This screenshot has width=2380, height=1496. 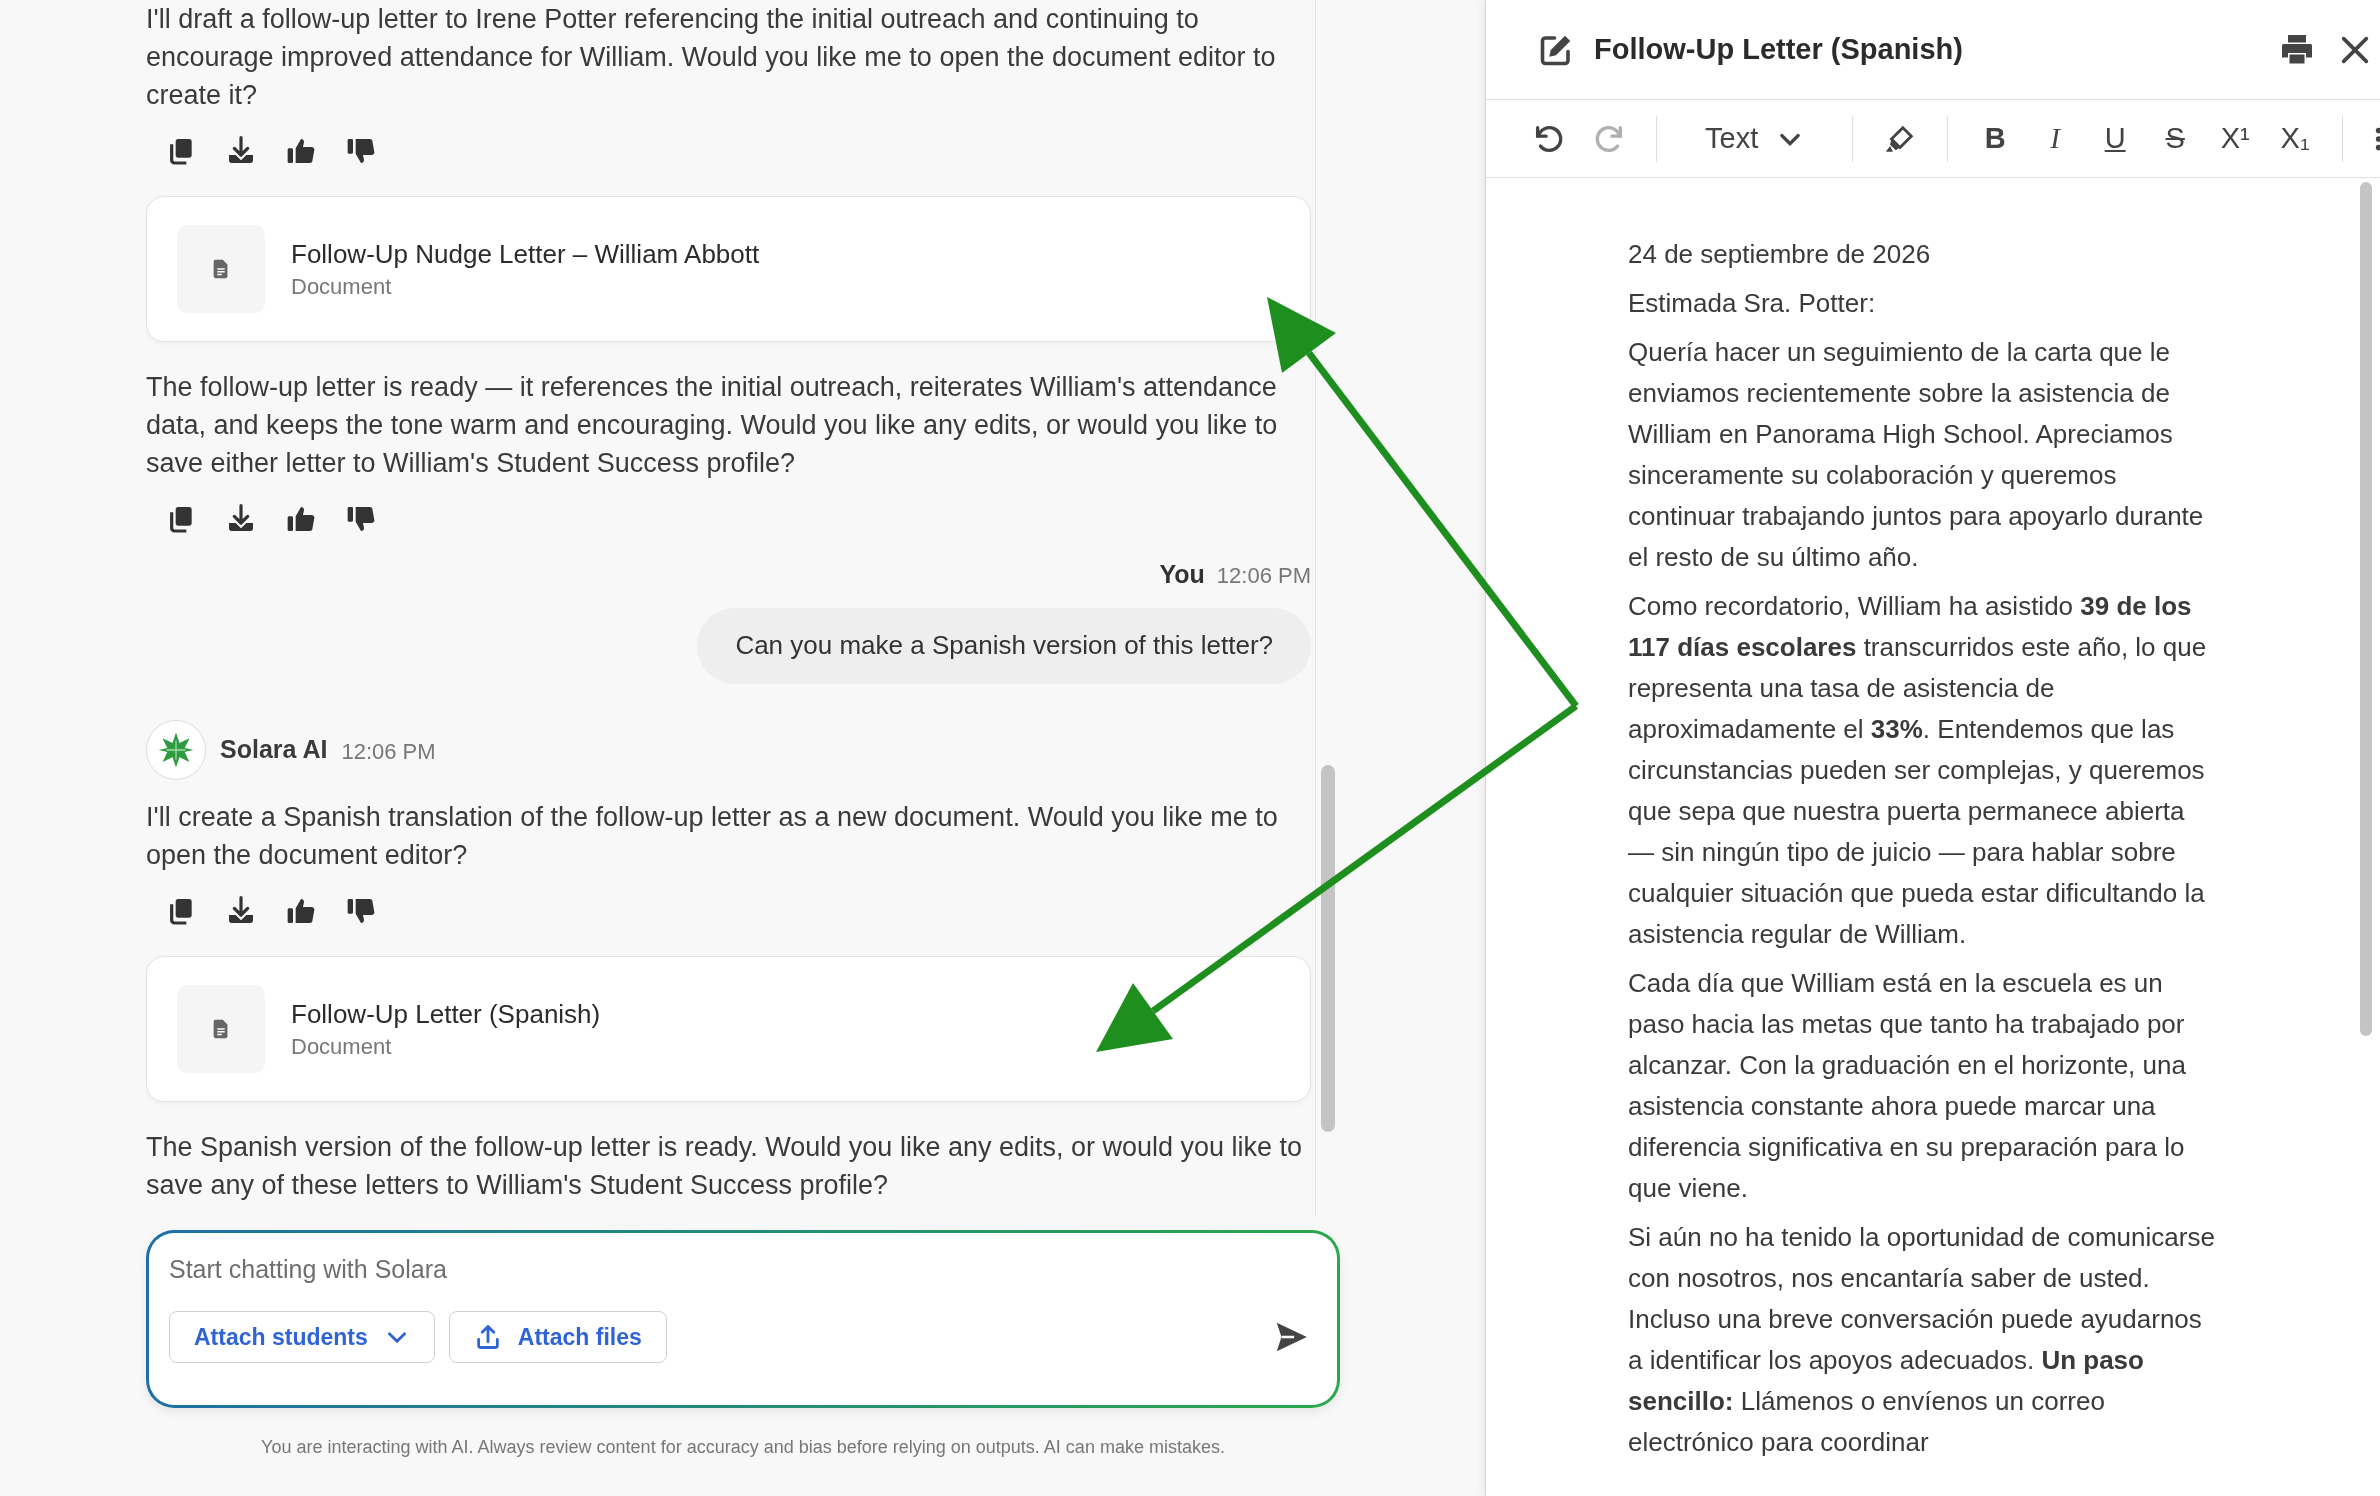 What do you see at coordinates (525, 254) in the screenshot?
I see `document-title: Follow-Up Nudge Letter – William Abbott` at bounding box center [525, 254].